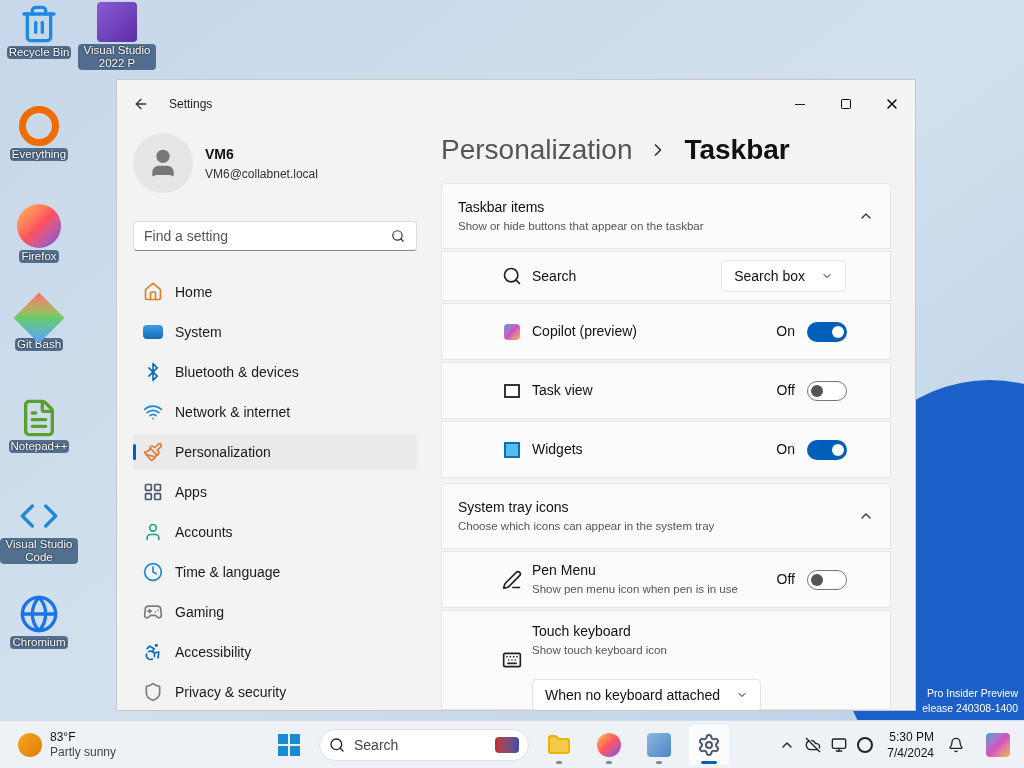  I want to click on nav-item: Bluetooth & devices, so click(275, 372).